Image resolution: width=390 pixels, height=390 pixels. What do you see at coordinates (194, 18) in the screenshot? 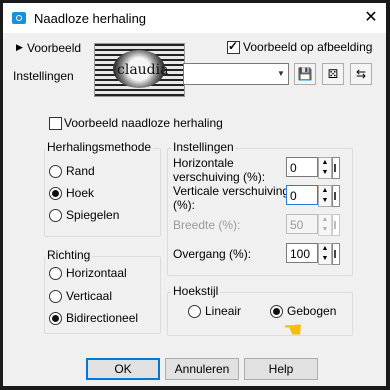
I see `title-bar: Naadloze herhaling ✕` at bounding box center [194, 18].